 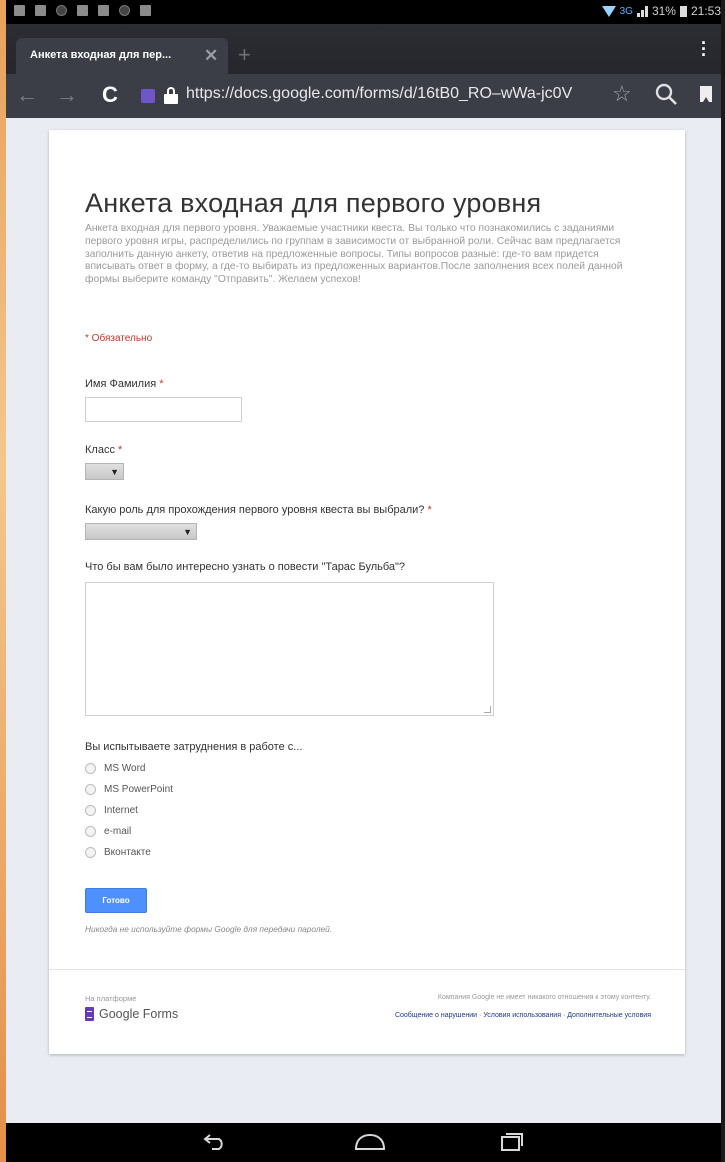 I want to click on interest-textarea, so click(x=289, y=649).